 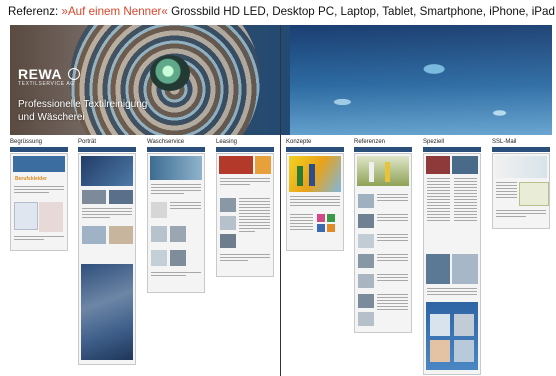 I want to click on promo-title: Berufskleider, so click(x=31, y=179).